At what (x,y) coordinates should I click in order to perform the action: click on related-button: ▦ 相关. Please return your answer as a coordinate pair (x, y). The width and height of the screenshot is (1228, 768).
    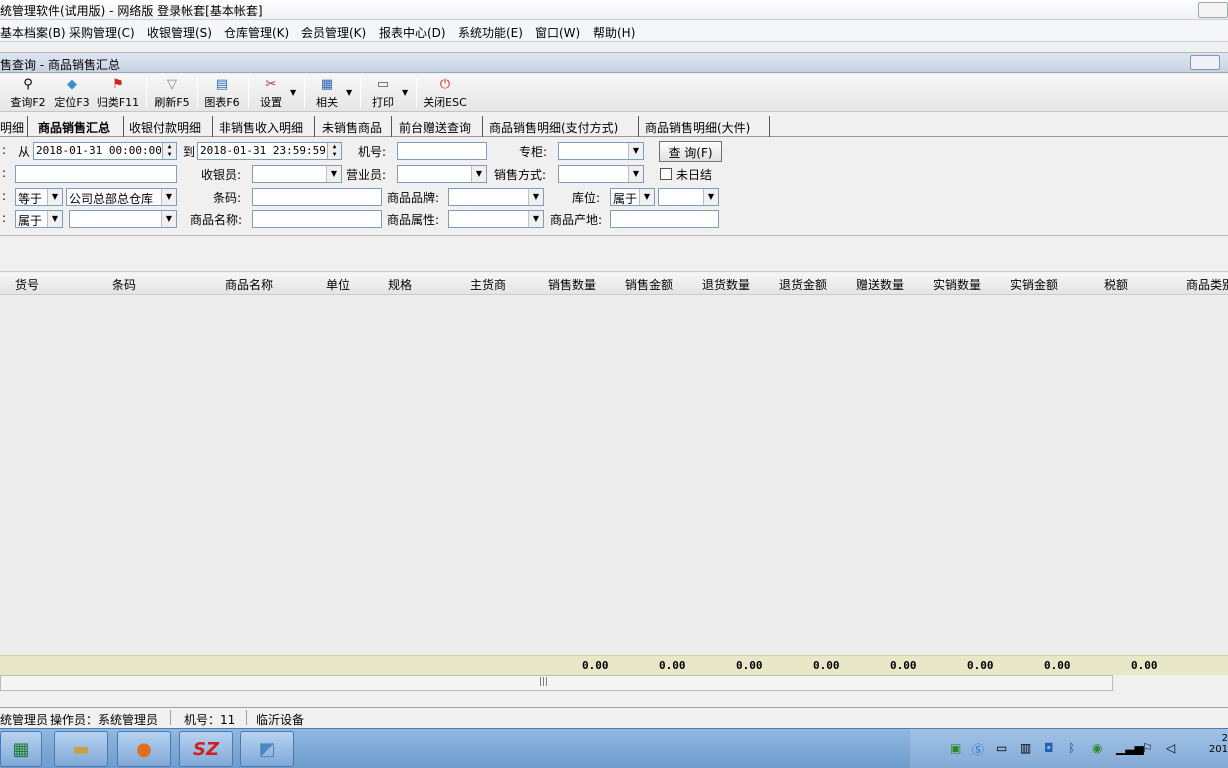
    Looking at the image, I should click on (327, 93).